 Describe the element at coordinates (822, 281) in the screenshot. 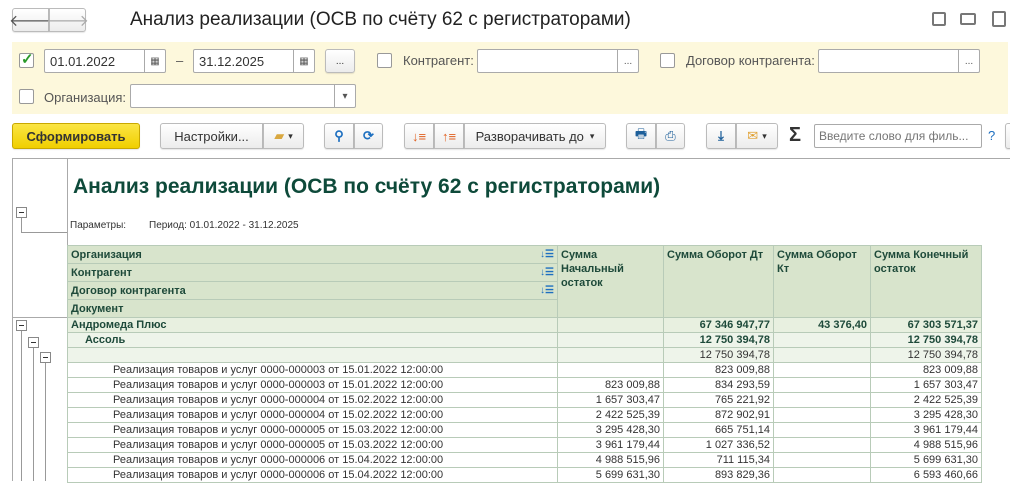

I see `col-header-kt: Сумма Оборот Кт` at that location.